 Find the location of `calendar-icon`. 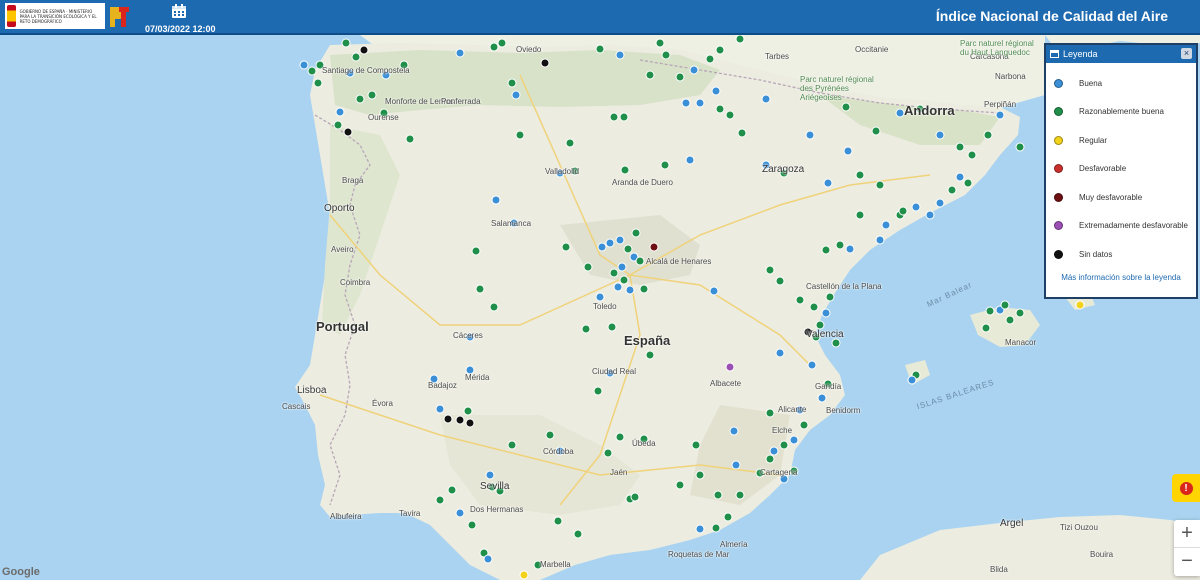

calendar-icon is located at coordinates (179, 11).